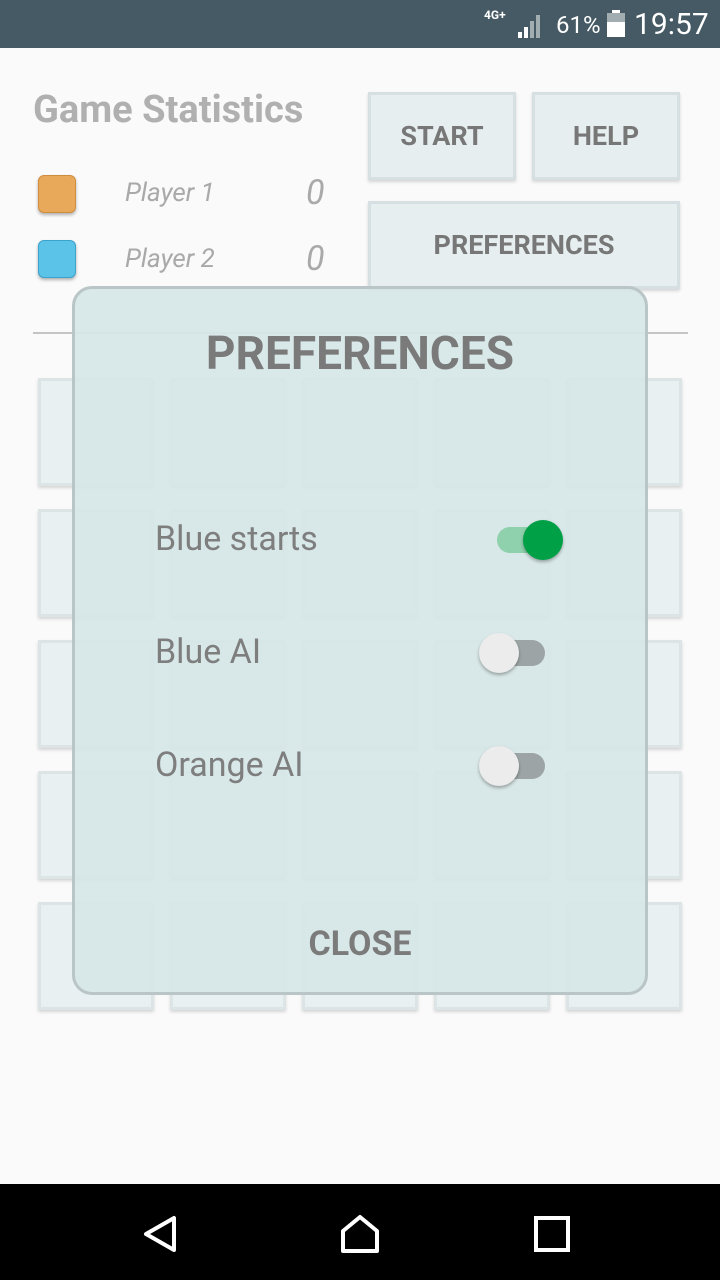 Image resolution: width=720 pixels, height=1280 pixels. Describe the element at coordinates (578, 25) in the screenshot. I see `battery-percent: 61%` at that location.